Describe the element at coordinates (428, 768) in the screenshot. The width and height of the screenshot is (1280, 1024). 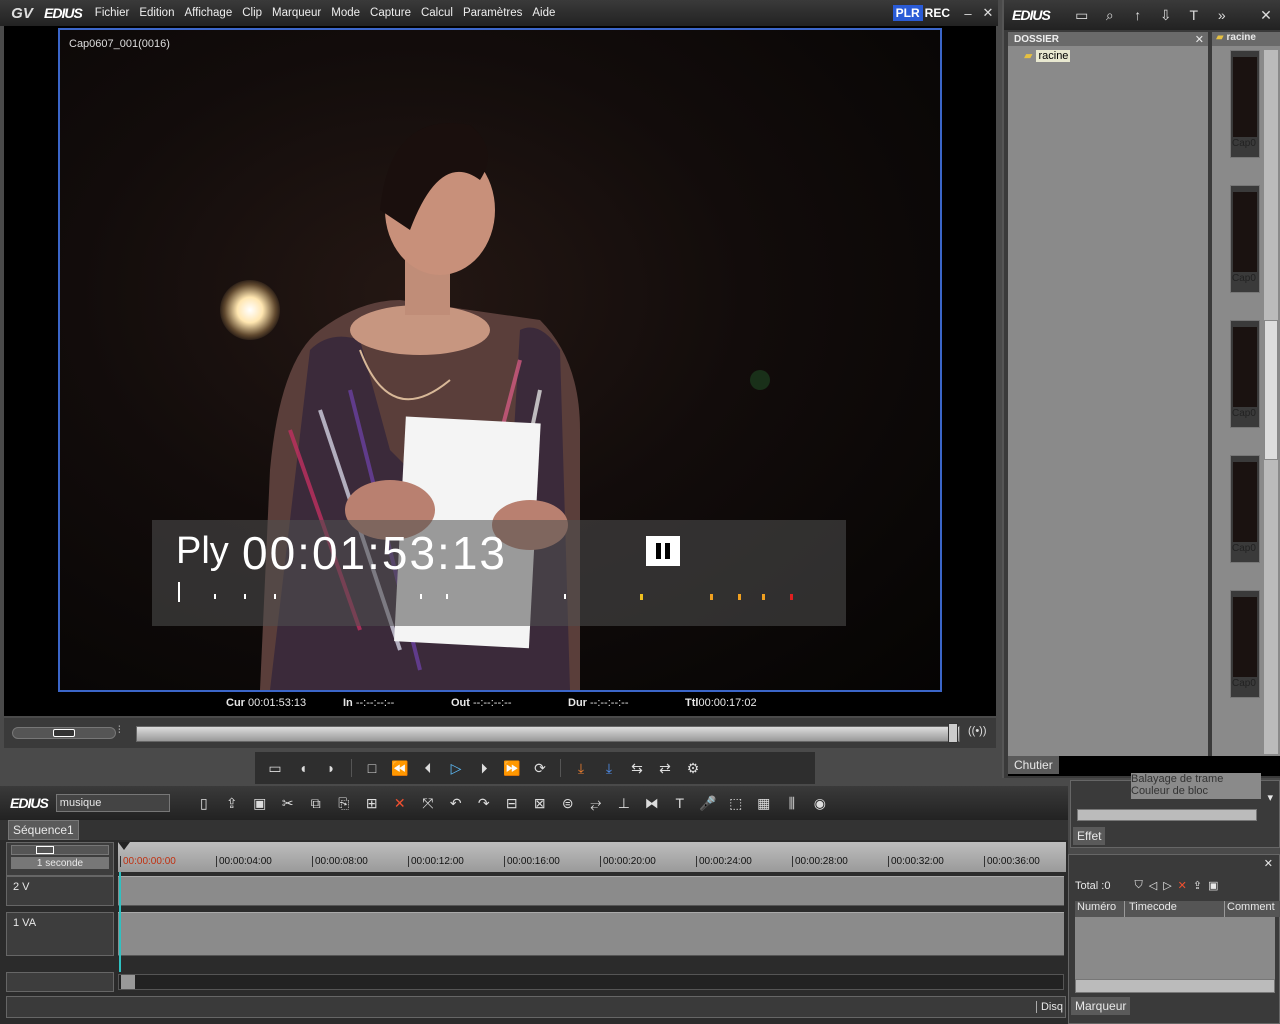
I see `step-back-icon: ⏴` at that location.